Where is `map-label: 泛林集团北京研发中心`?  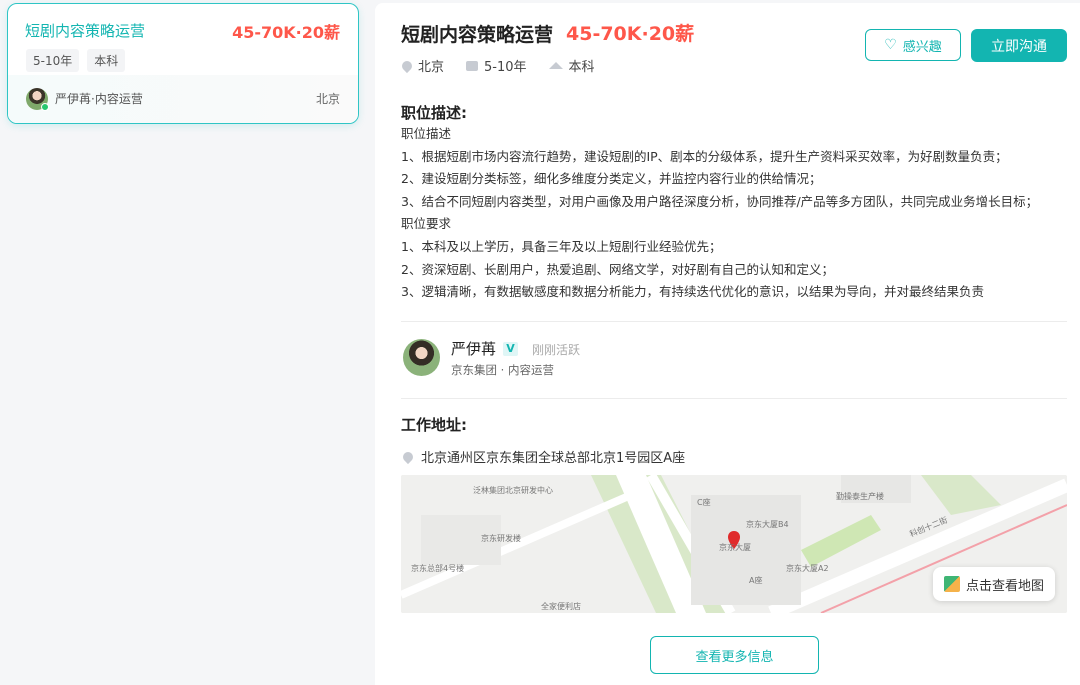 map-label: 泛林集团北京研发中心 is located at coordinates (513, 490).